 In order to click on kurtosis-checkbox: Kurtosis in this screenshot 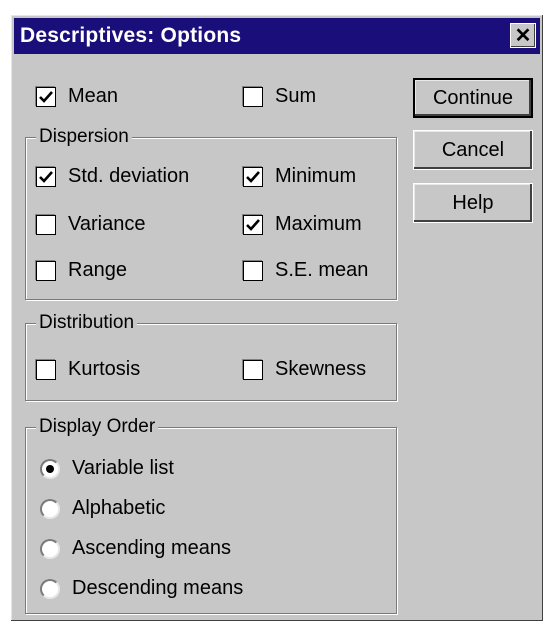, I will do `click(88, 369)`.